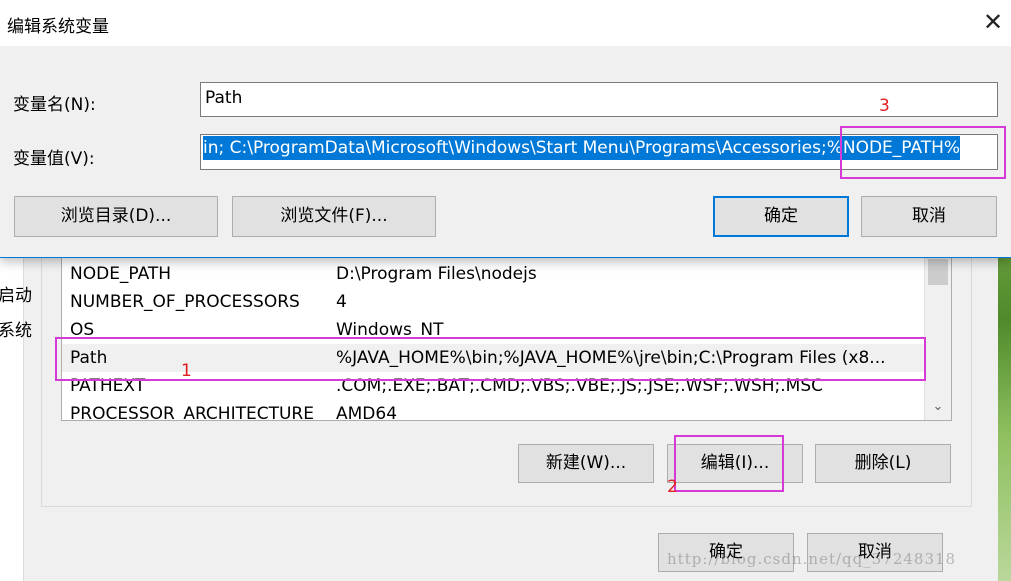 Image resolution: width=1011 pixels, height=581 pixels. Describe the element at coordinates (929, 216) in the screenshot. I see `cancel-button: 取消` at that location.